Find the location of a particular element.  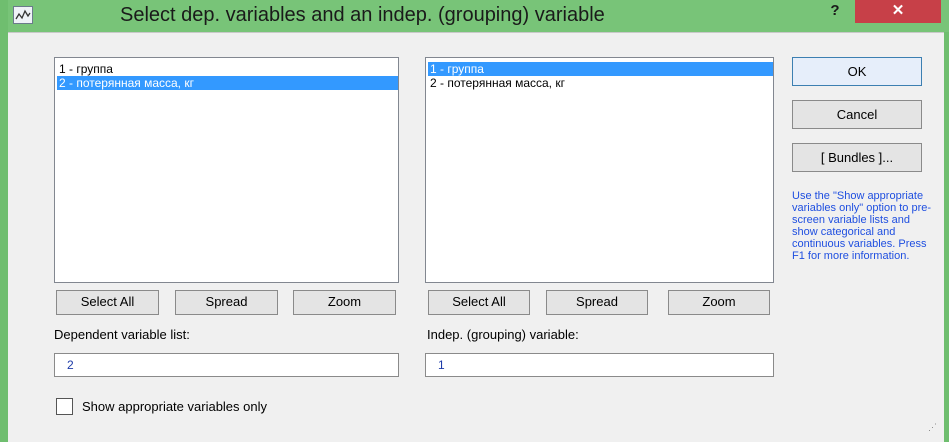

right-list-item-1: 1 - группа is located at coordinates (600, 69).